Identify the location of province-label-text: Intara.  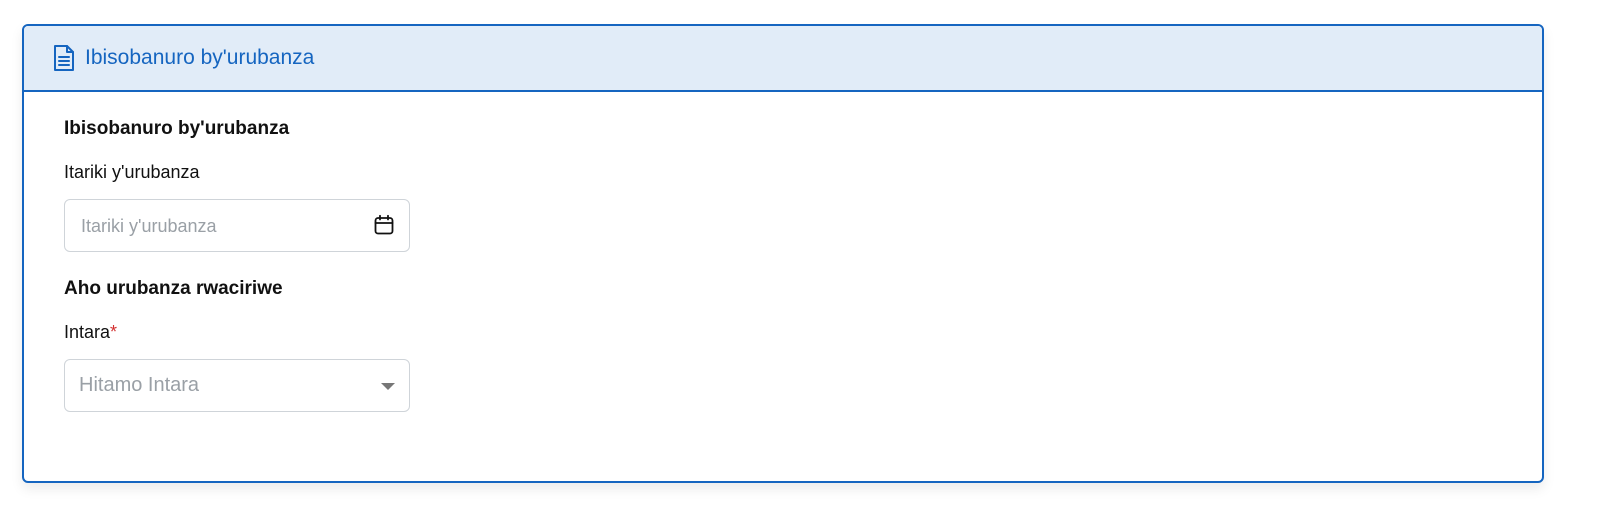
(87, 332).